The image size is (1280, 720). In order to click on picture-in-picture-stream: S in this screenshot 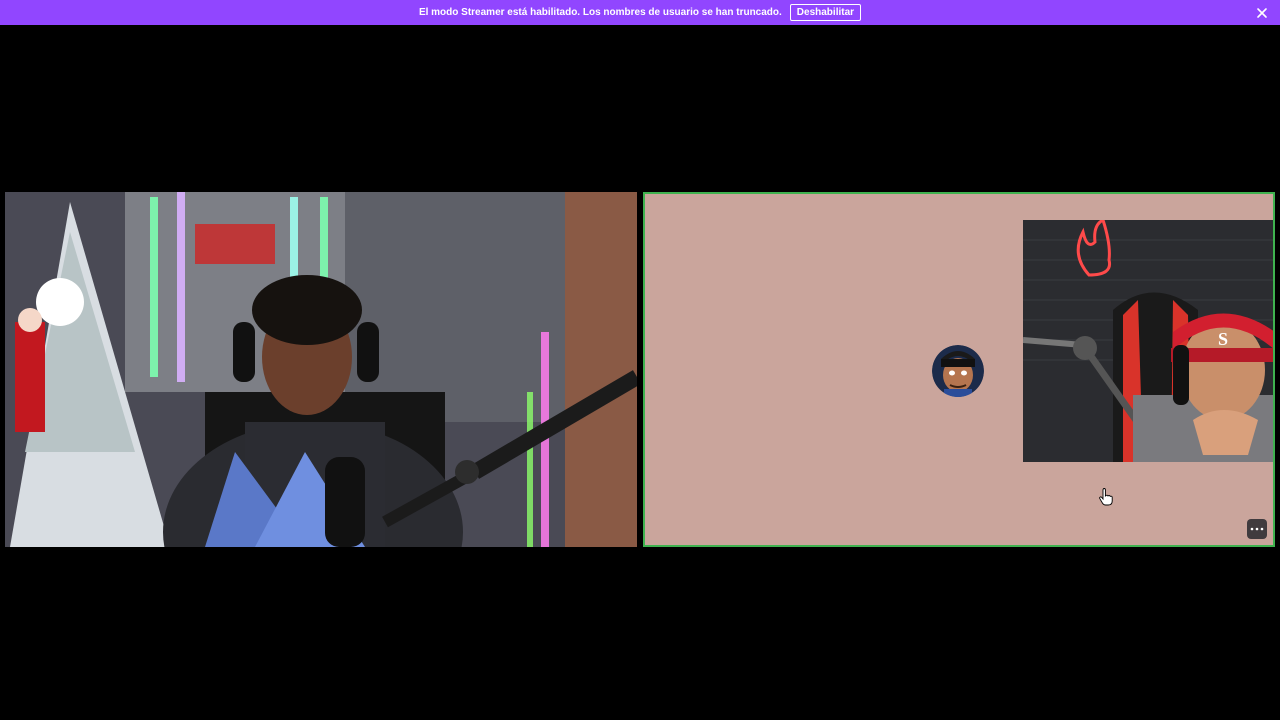, I will do `click(1148, 341)`.